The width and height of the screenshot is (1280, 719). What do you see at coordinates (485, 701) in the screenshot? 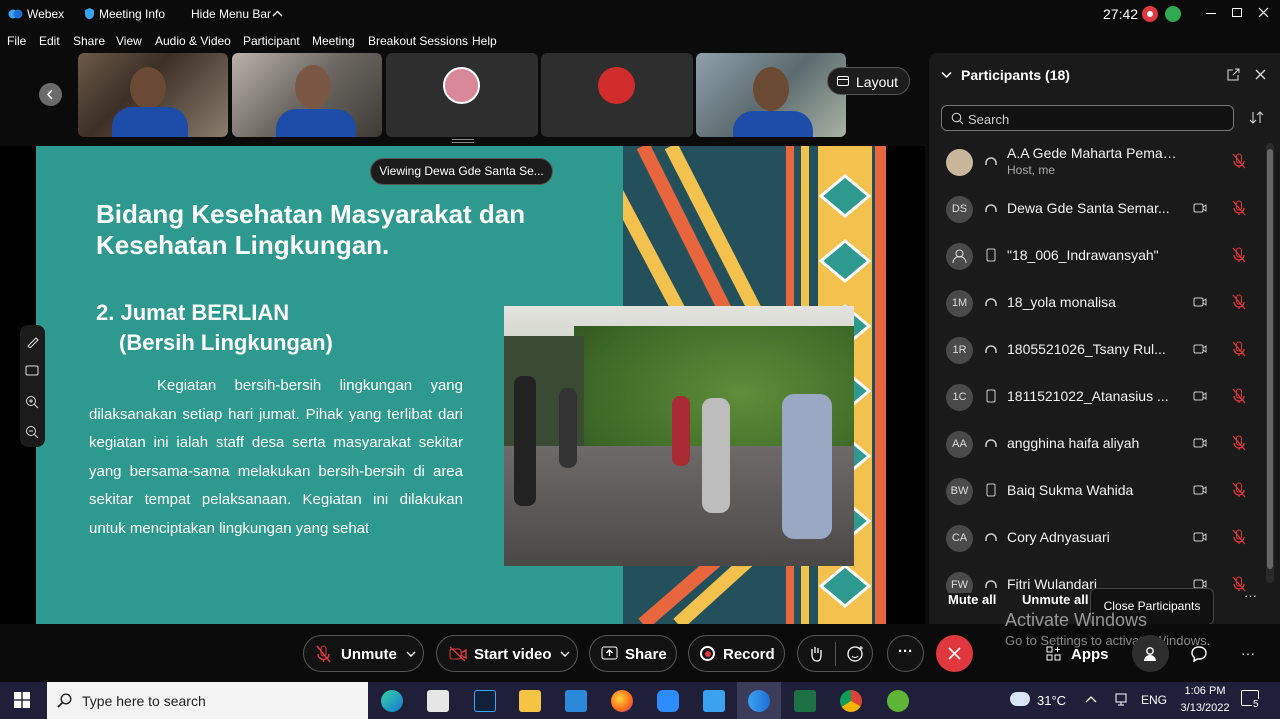
I see `photoshop-icon` at bounding box center [485, 701].